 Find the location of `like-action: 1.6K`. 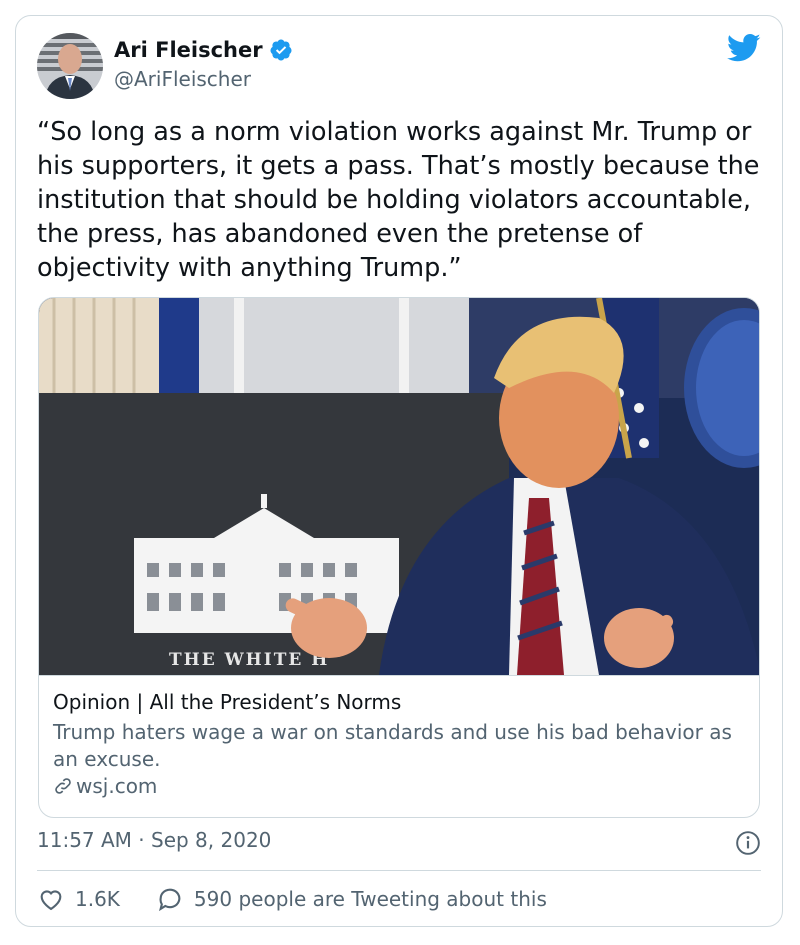

like-action: 1.6K is located at coordinates (78, 899).